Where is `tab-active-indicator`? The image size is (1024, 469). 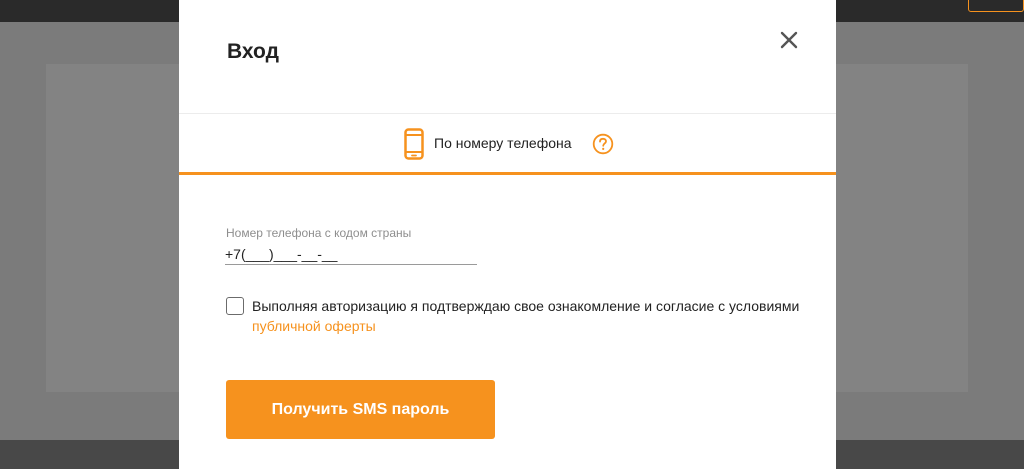
tab-active-indicator is located at coordinates (507, 173).